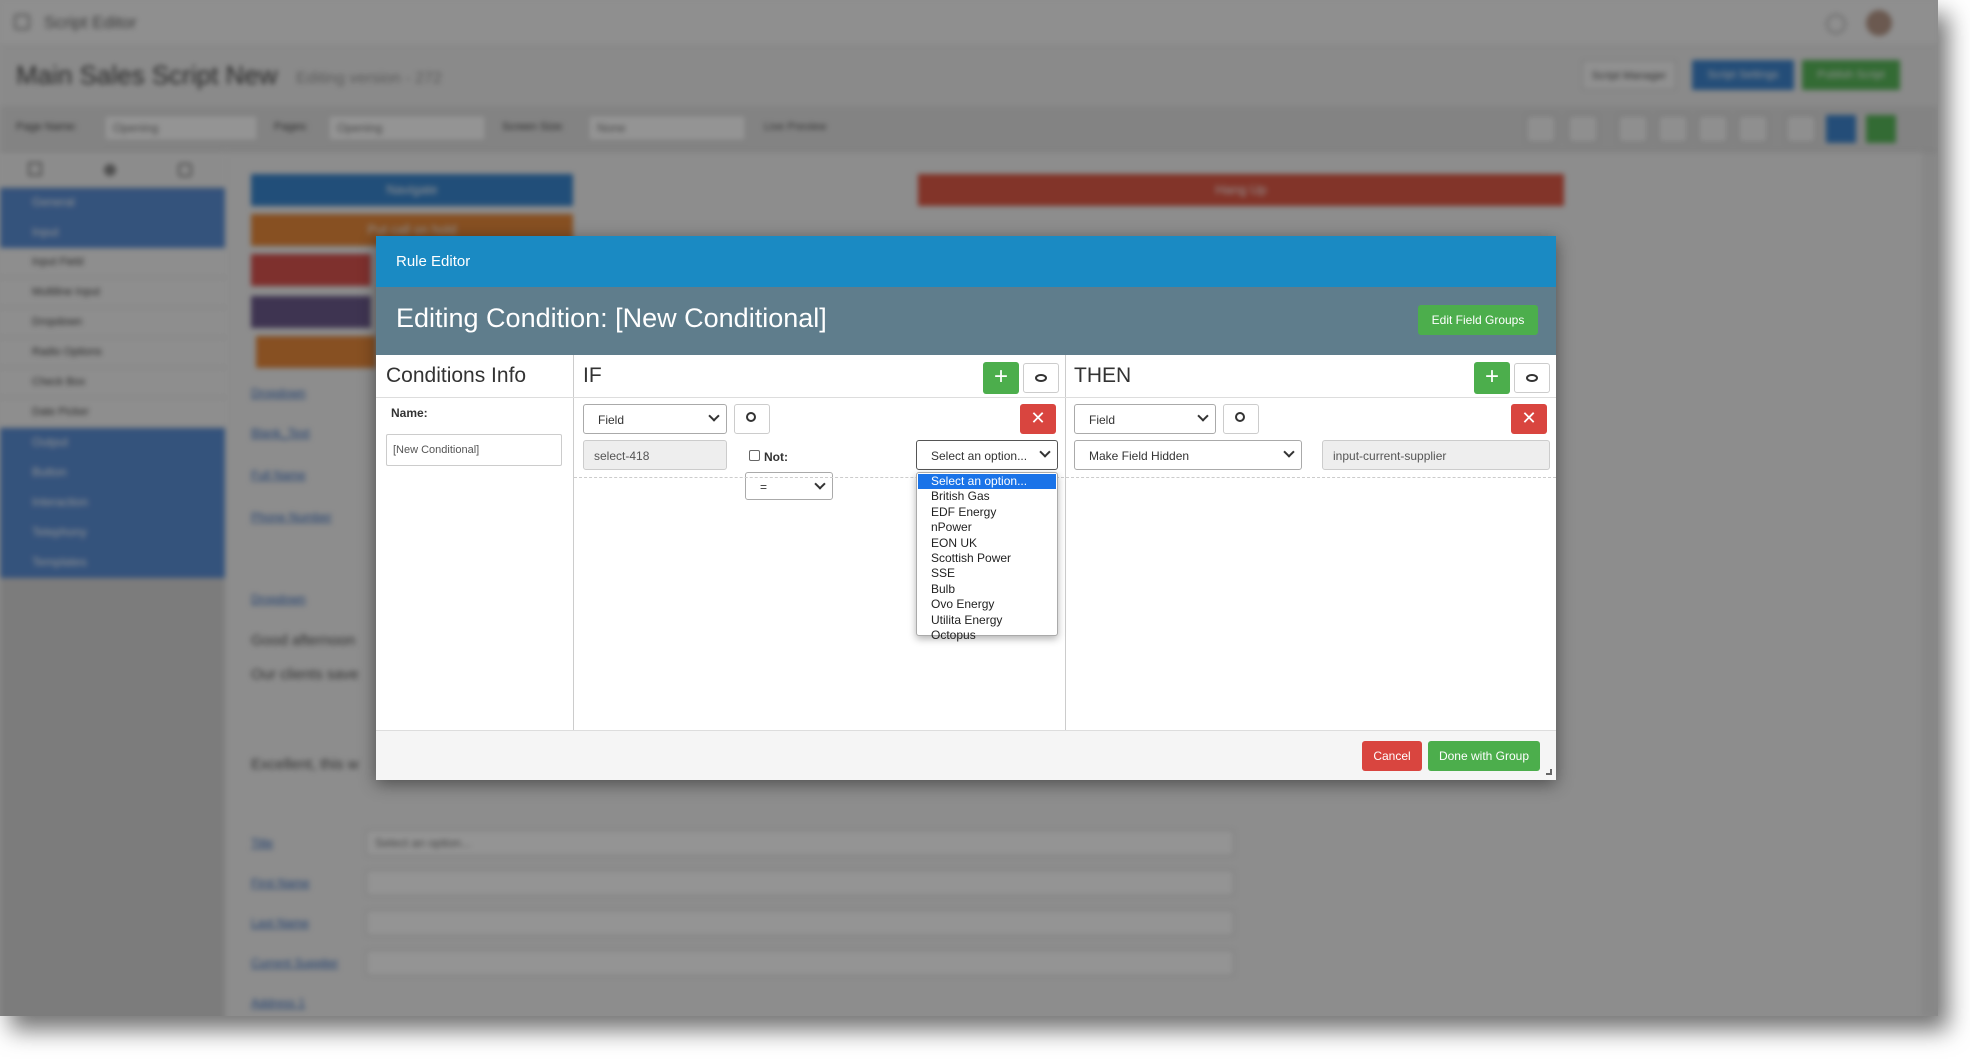  What do you see at coordinates (655, 419) in the screenshot?
I see `if-type-select: Field` at bounding box center [655, 419].